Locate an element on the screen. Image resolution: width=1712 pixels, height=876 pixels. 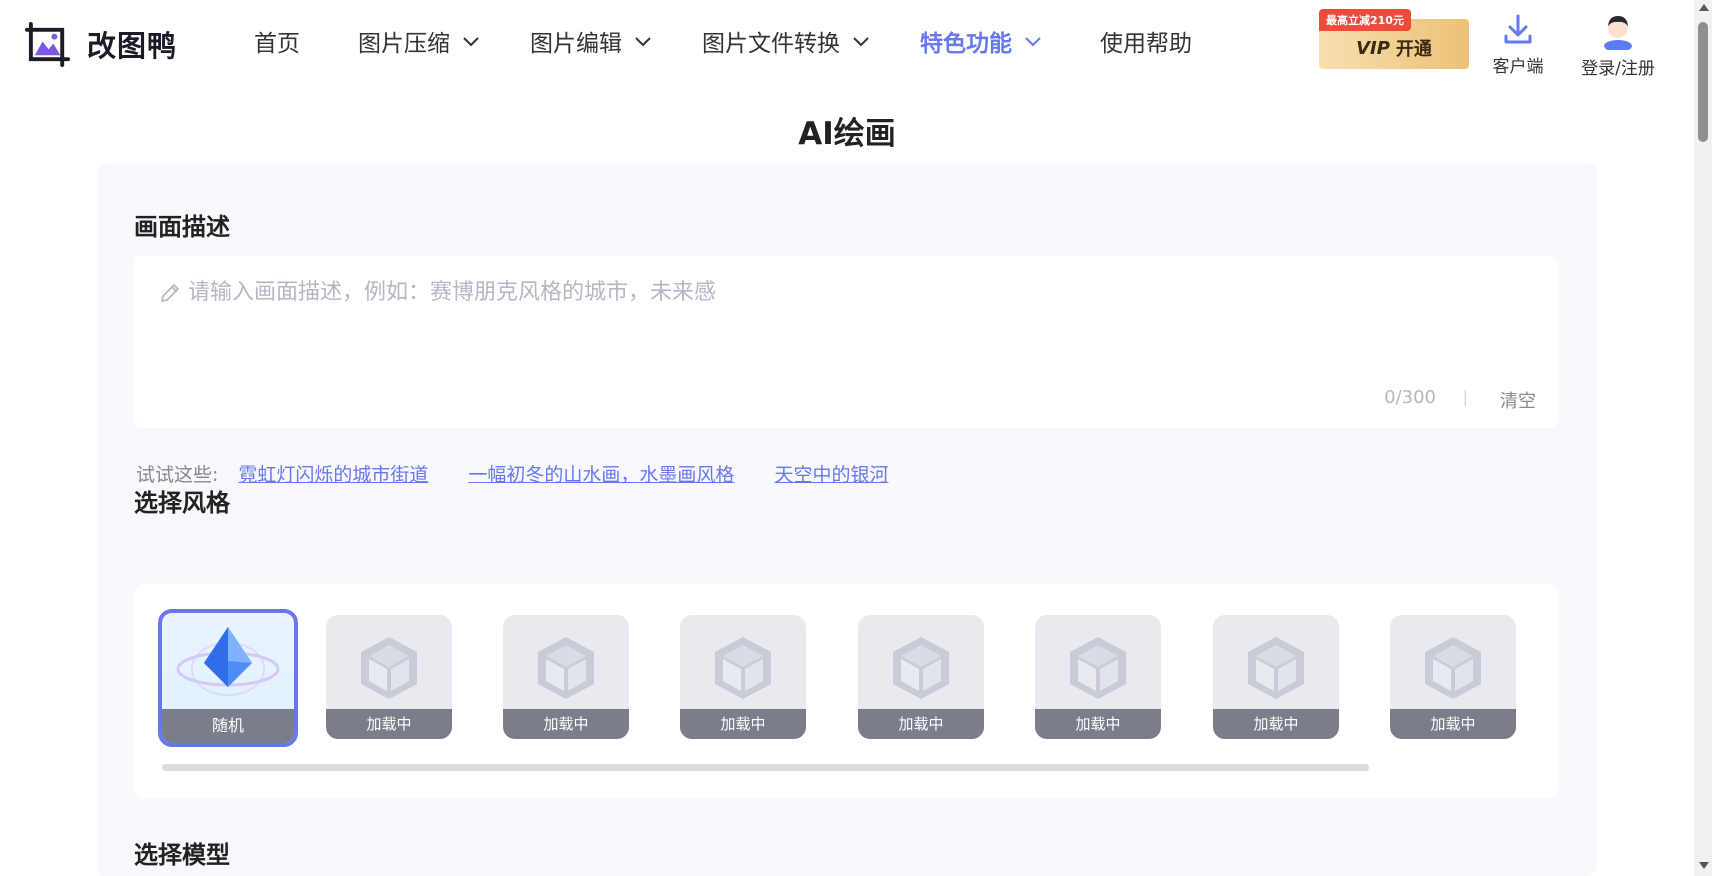
nav-image-edit-label: 图片编辑 is located at coordinates (576, 44).